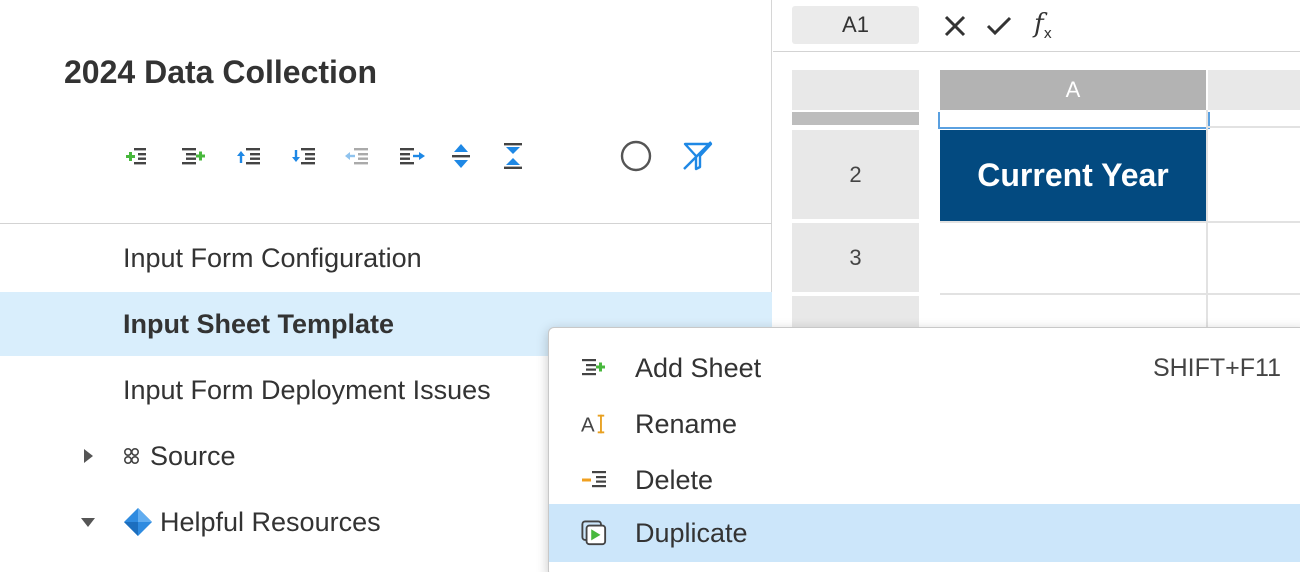  I want to click on svg-text: A, so click(588, 425).